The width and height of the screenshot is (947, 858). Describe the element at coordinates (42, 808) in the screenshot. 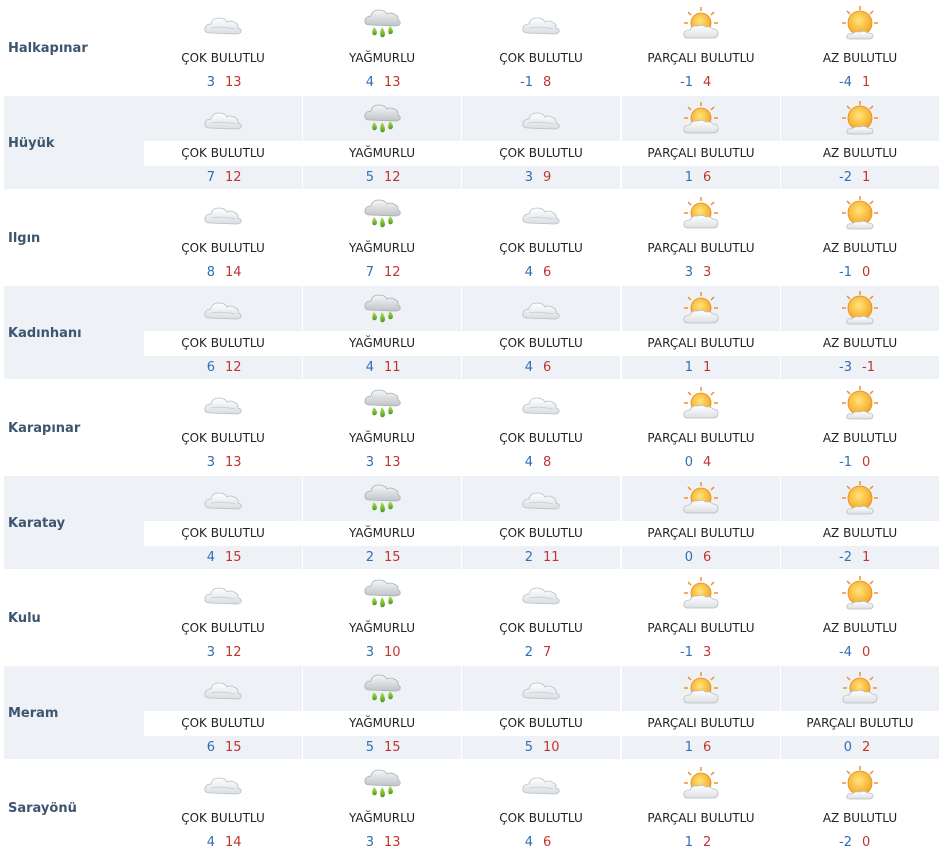

I see `city-name: Sarayönü` at that location.